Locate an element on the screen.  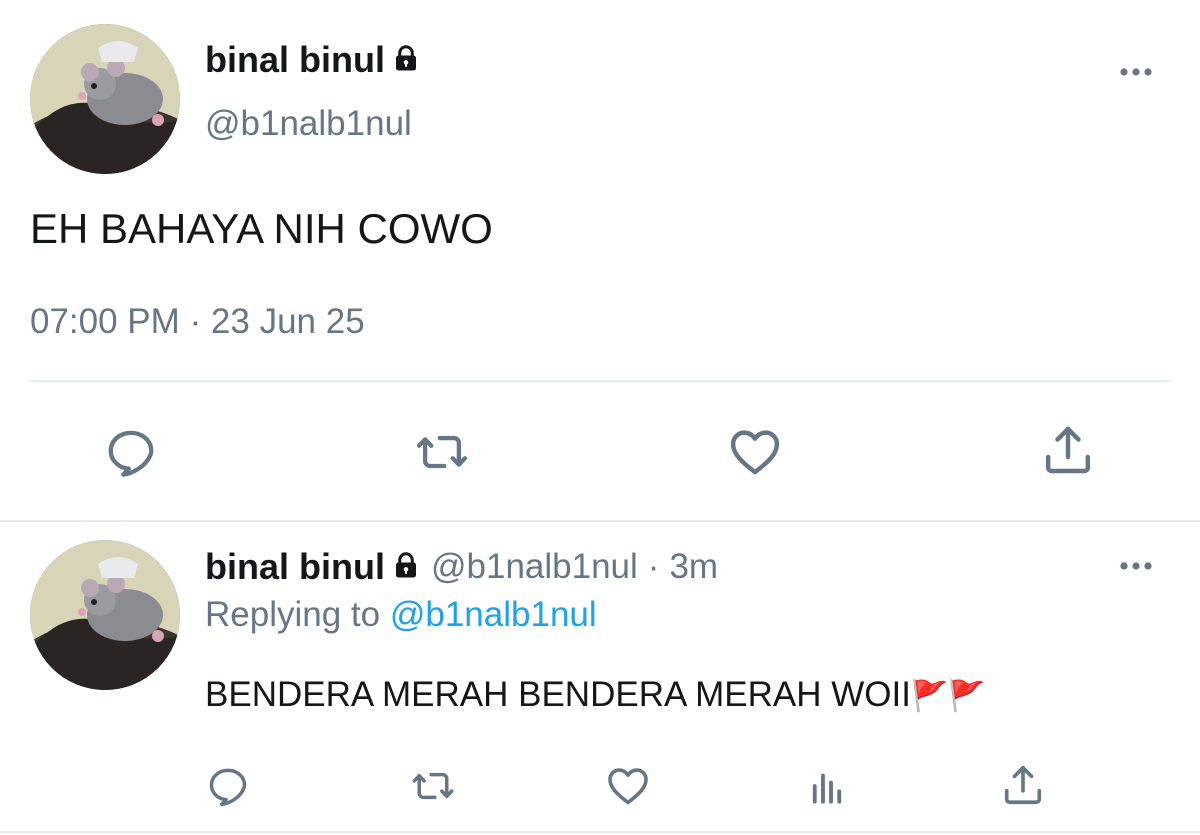
replying-to-label: Replying to is located at coordinates (293, 614).